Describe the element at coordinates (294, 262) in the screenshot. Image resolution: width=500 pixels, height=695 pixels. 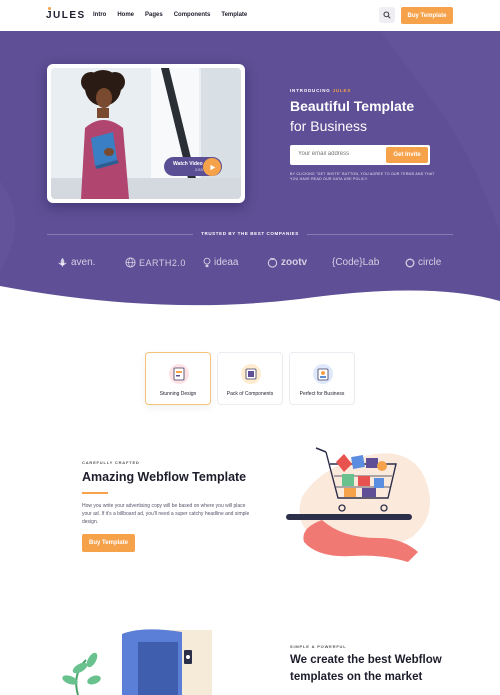
I see `brand-zootv-label: zootv` at that location.